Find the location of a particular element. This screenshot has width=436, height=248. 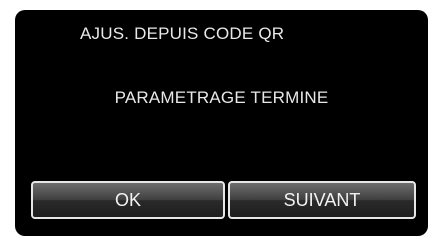

ok-button-label: OK is located at coordinates (127, 199).